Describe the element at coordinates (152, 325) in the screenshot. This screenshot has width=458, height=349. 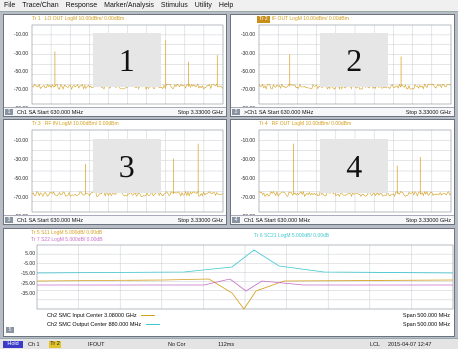
I see `trace-6-legend-swatch` at that location.